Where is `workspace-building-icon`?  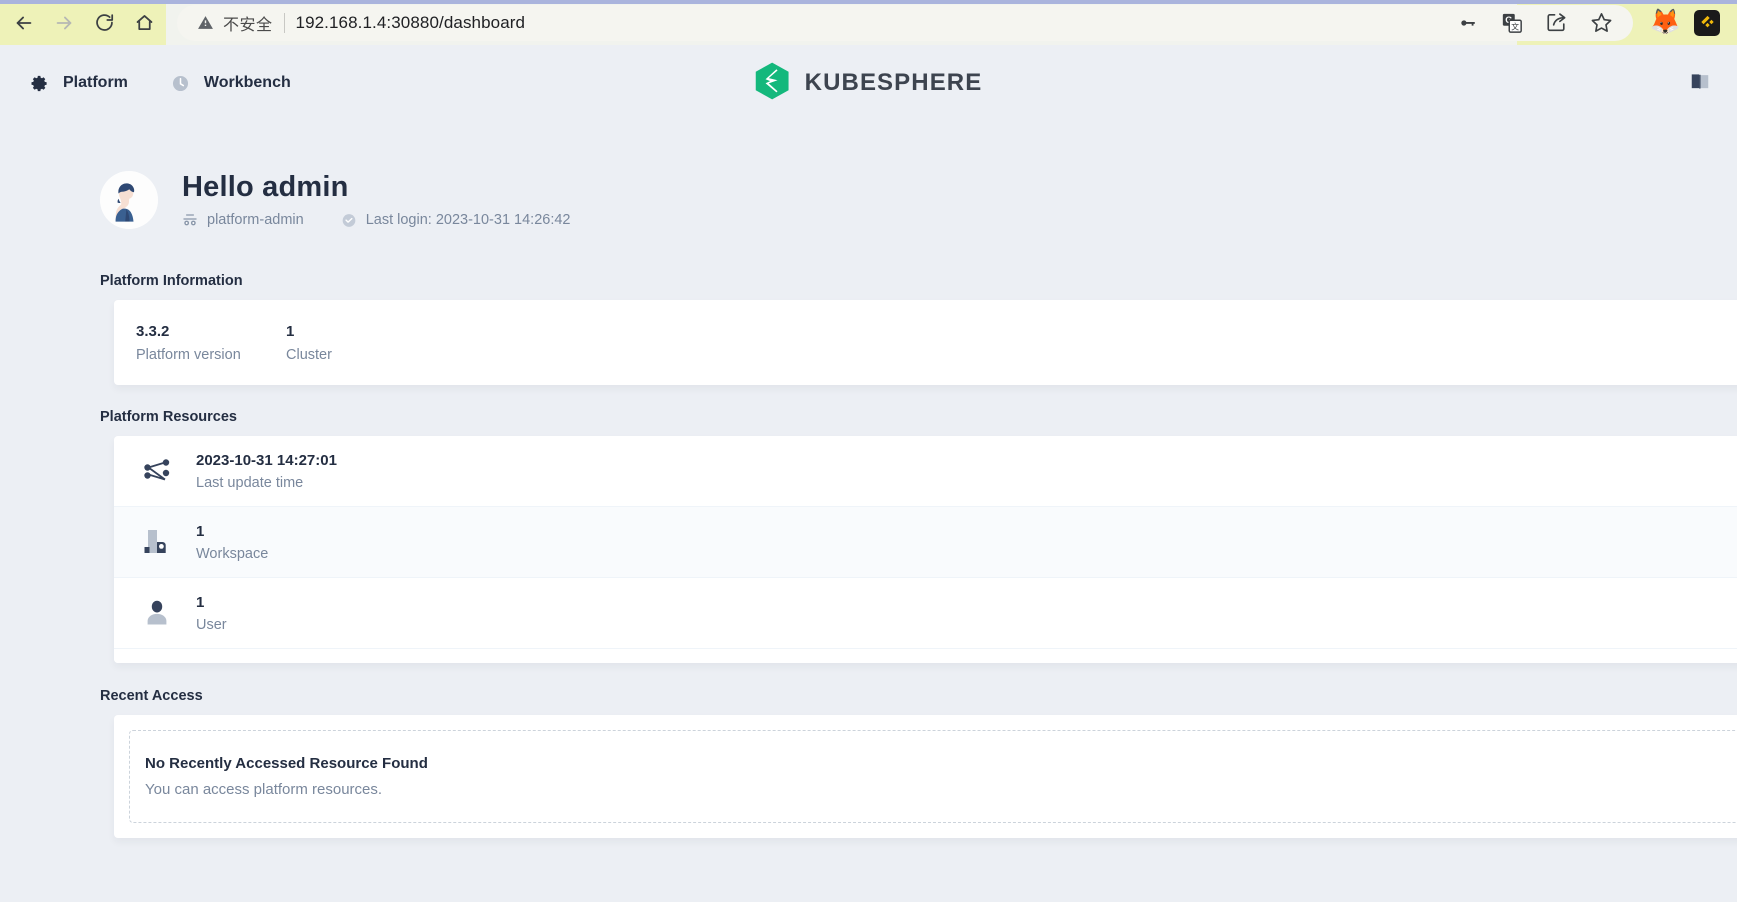
workspace-building-icon is located at coordinates (157, 542).